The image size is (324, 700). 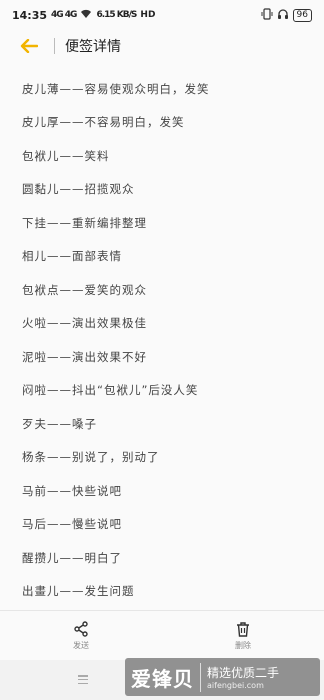 I want to click on vibrate-icon, so click(x=267, y=15).